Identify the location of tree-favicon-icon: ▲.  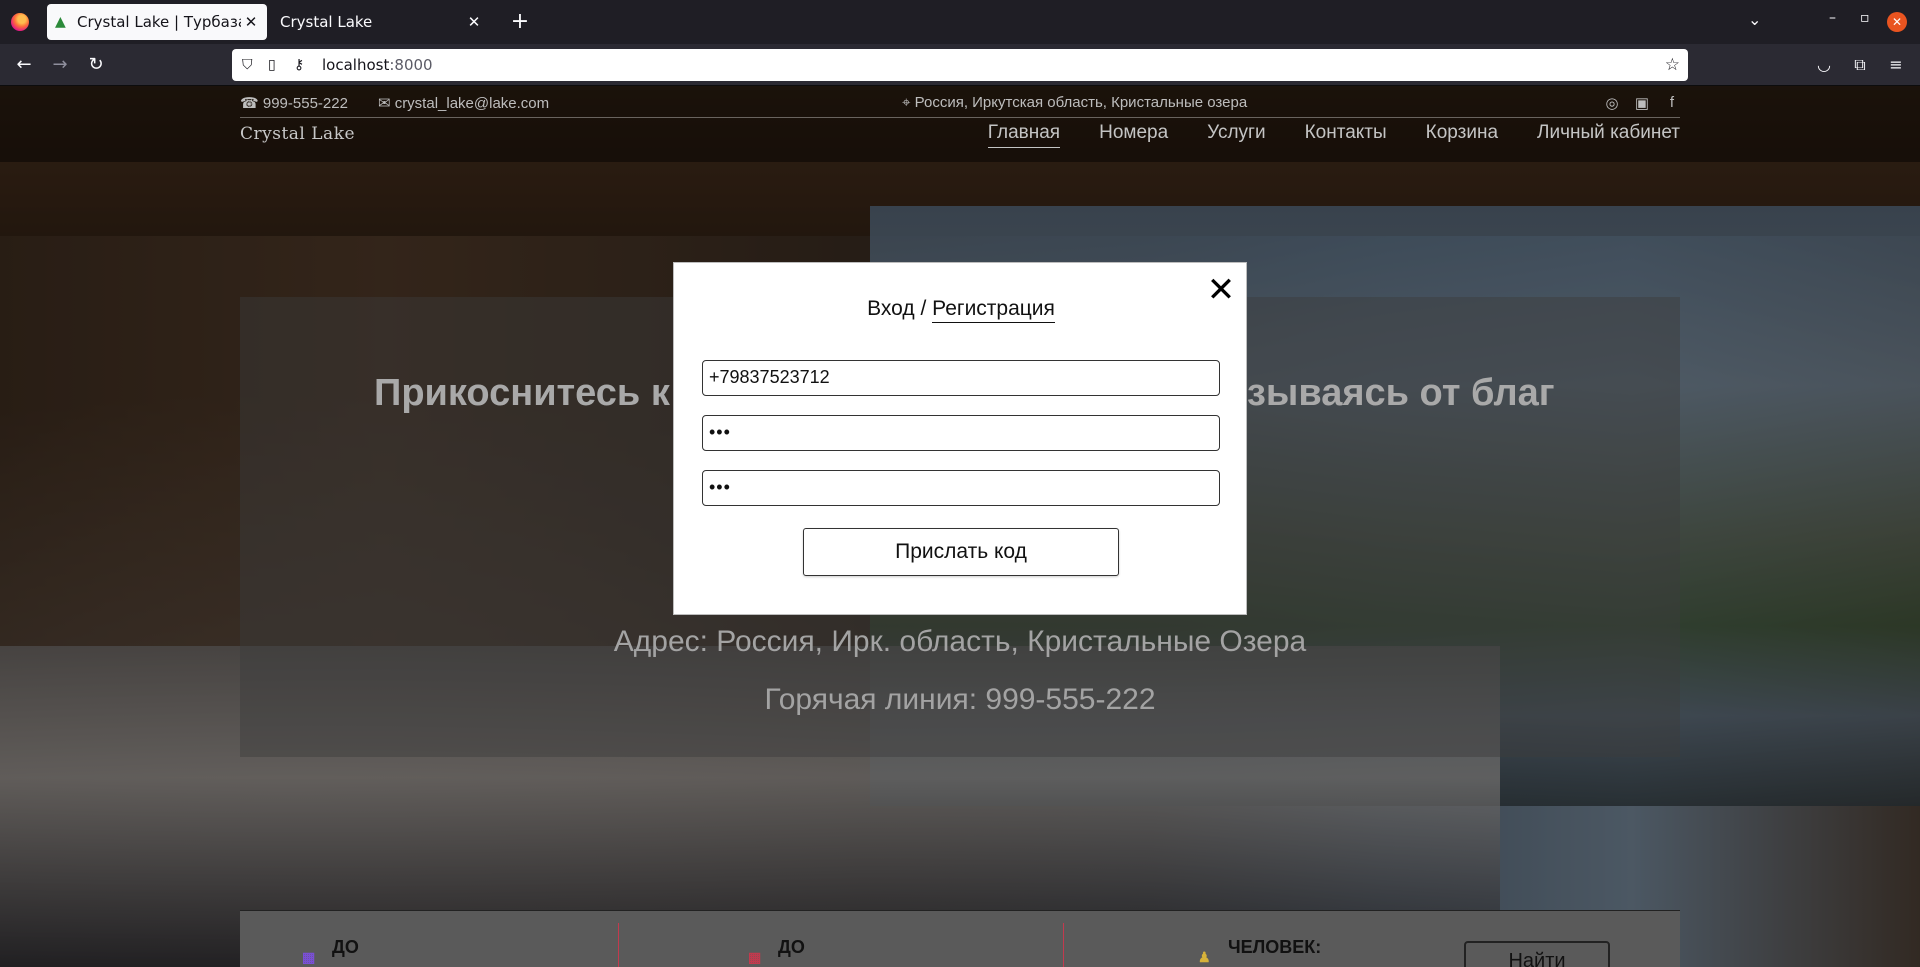
(60, 22).